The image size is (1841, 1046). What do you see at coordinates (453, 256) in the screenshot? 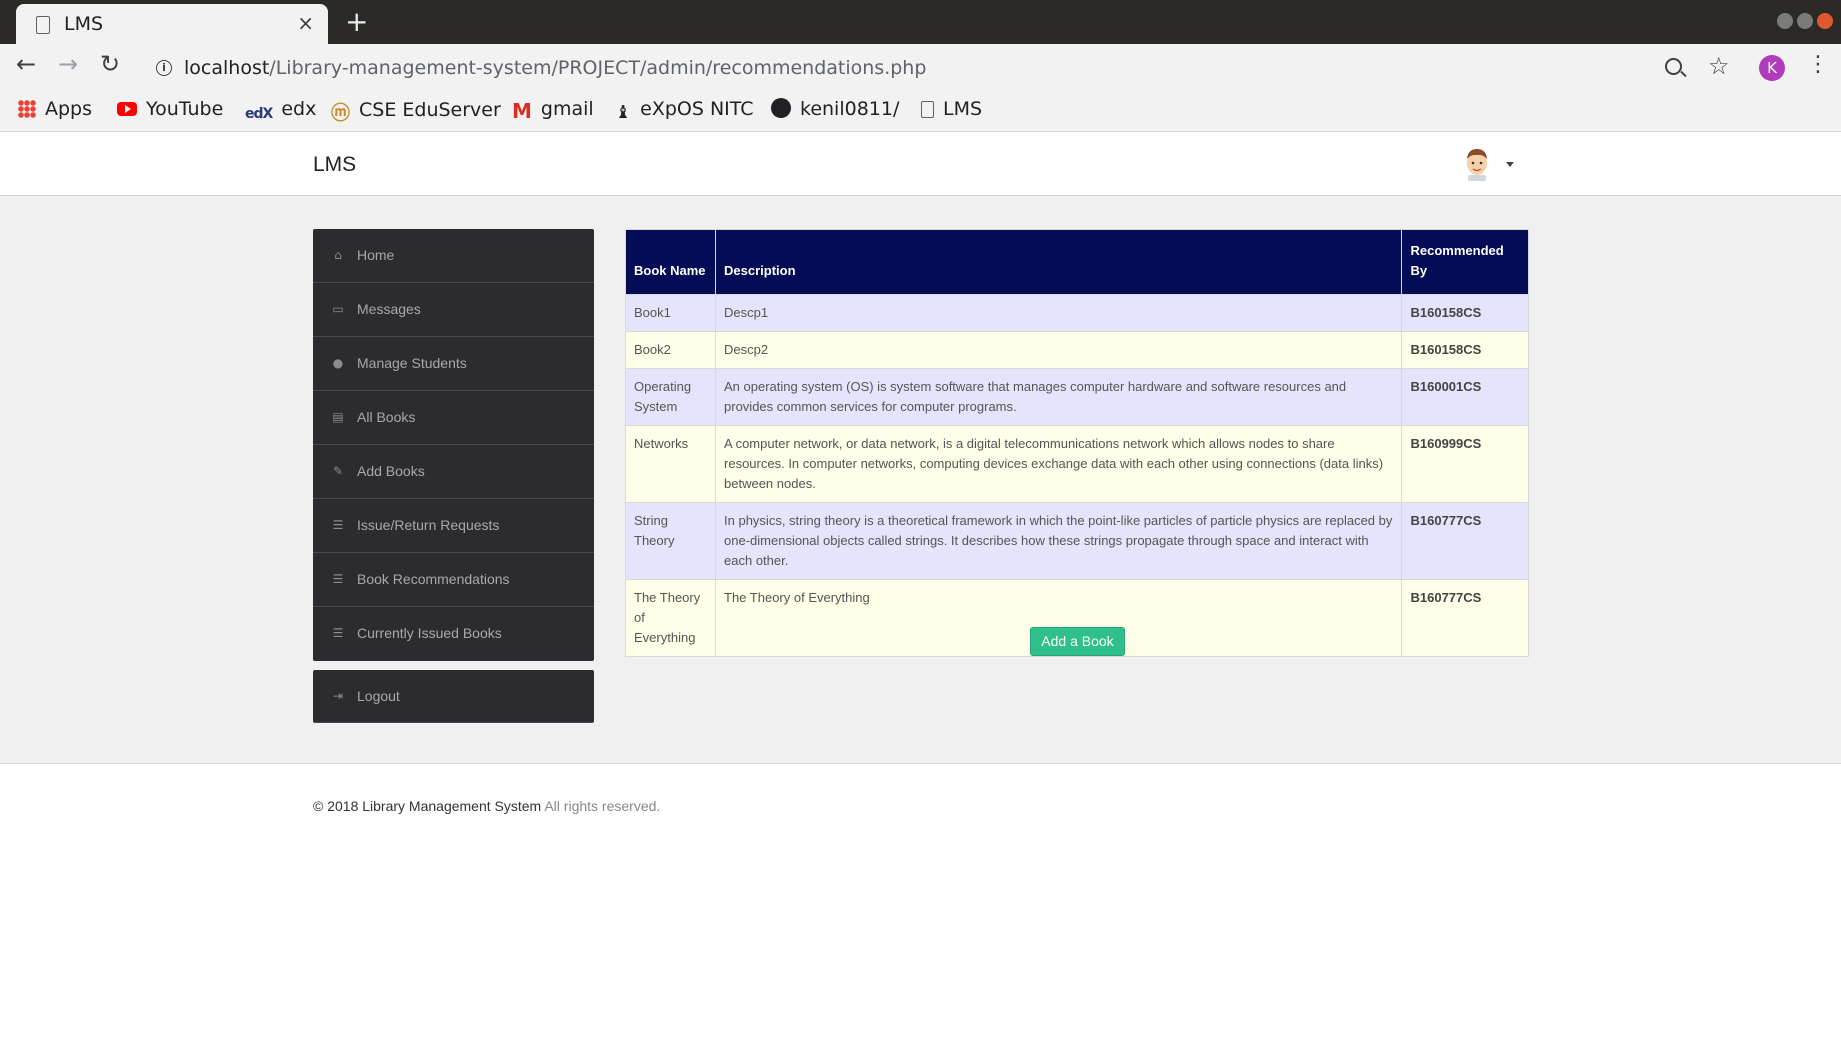
I see `sidebar-item-home: ⌂ Home` at bounding box center [453, 256].